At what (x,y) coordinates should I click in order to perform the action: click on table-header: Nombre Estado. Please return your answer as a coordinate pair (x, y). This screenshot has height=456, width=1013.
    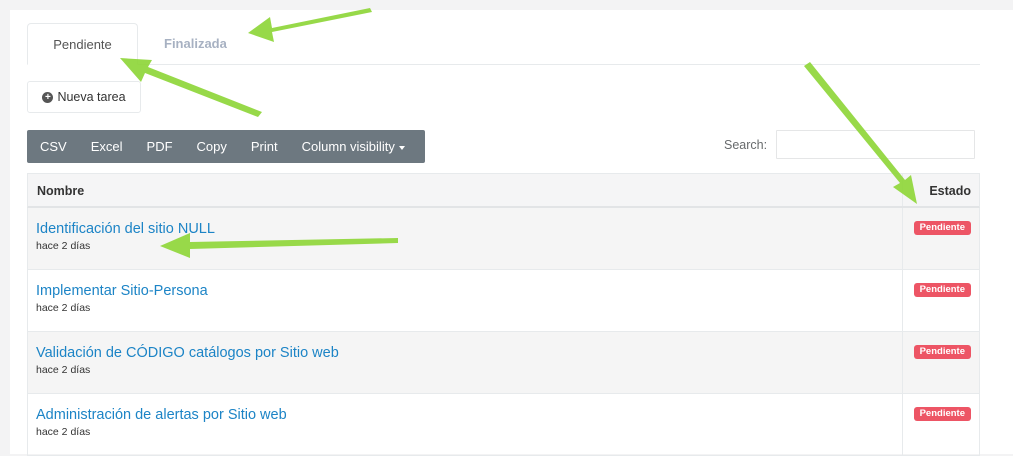
    Looking at the image, I should click on (503, 190).